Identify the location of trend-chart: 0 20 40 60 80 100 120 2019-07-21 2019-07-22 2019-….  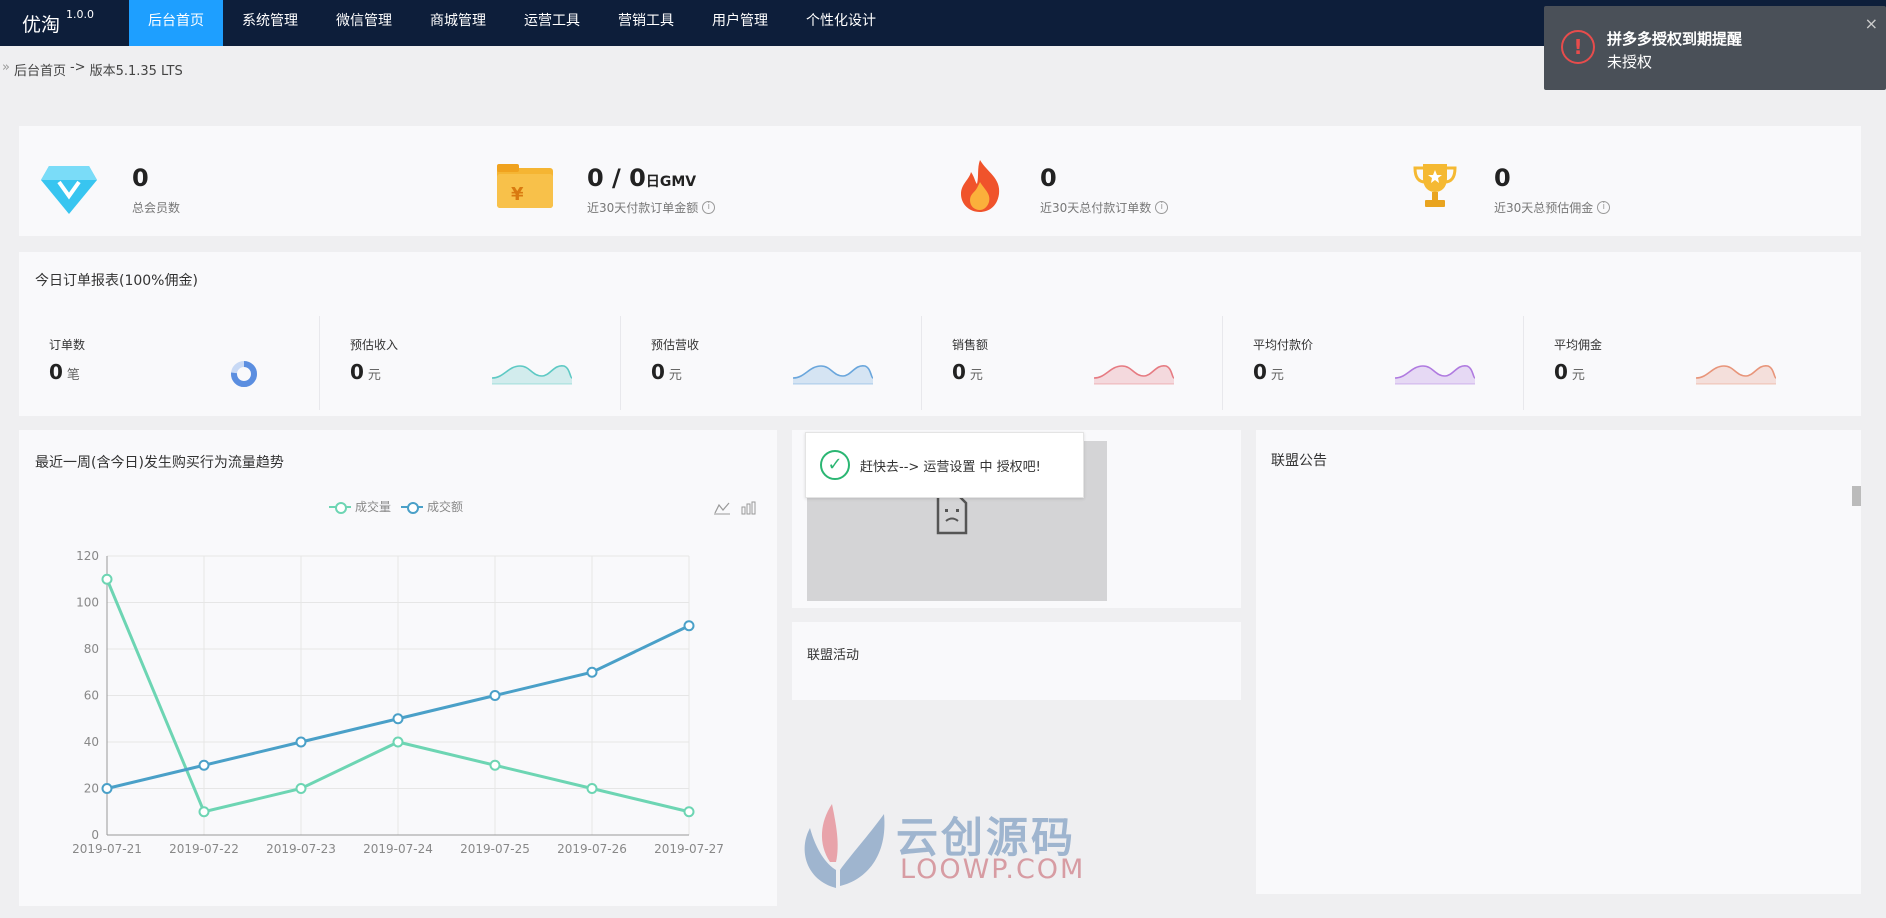
(398, 702).